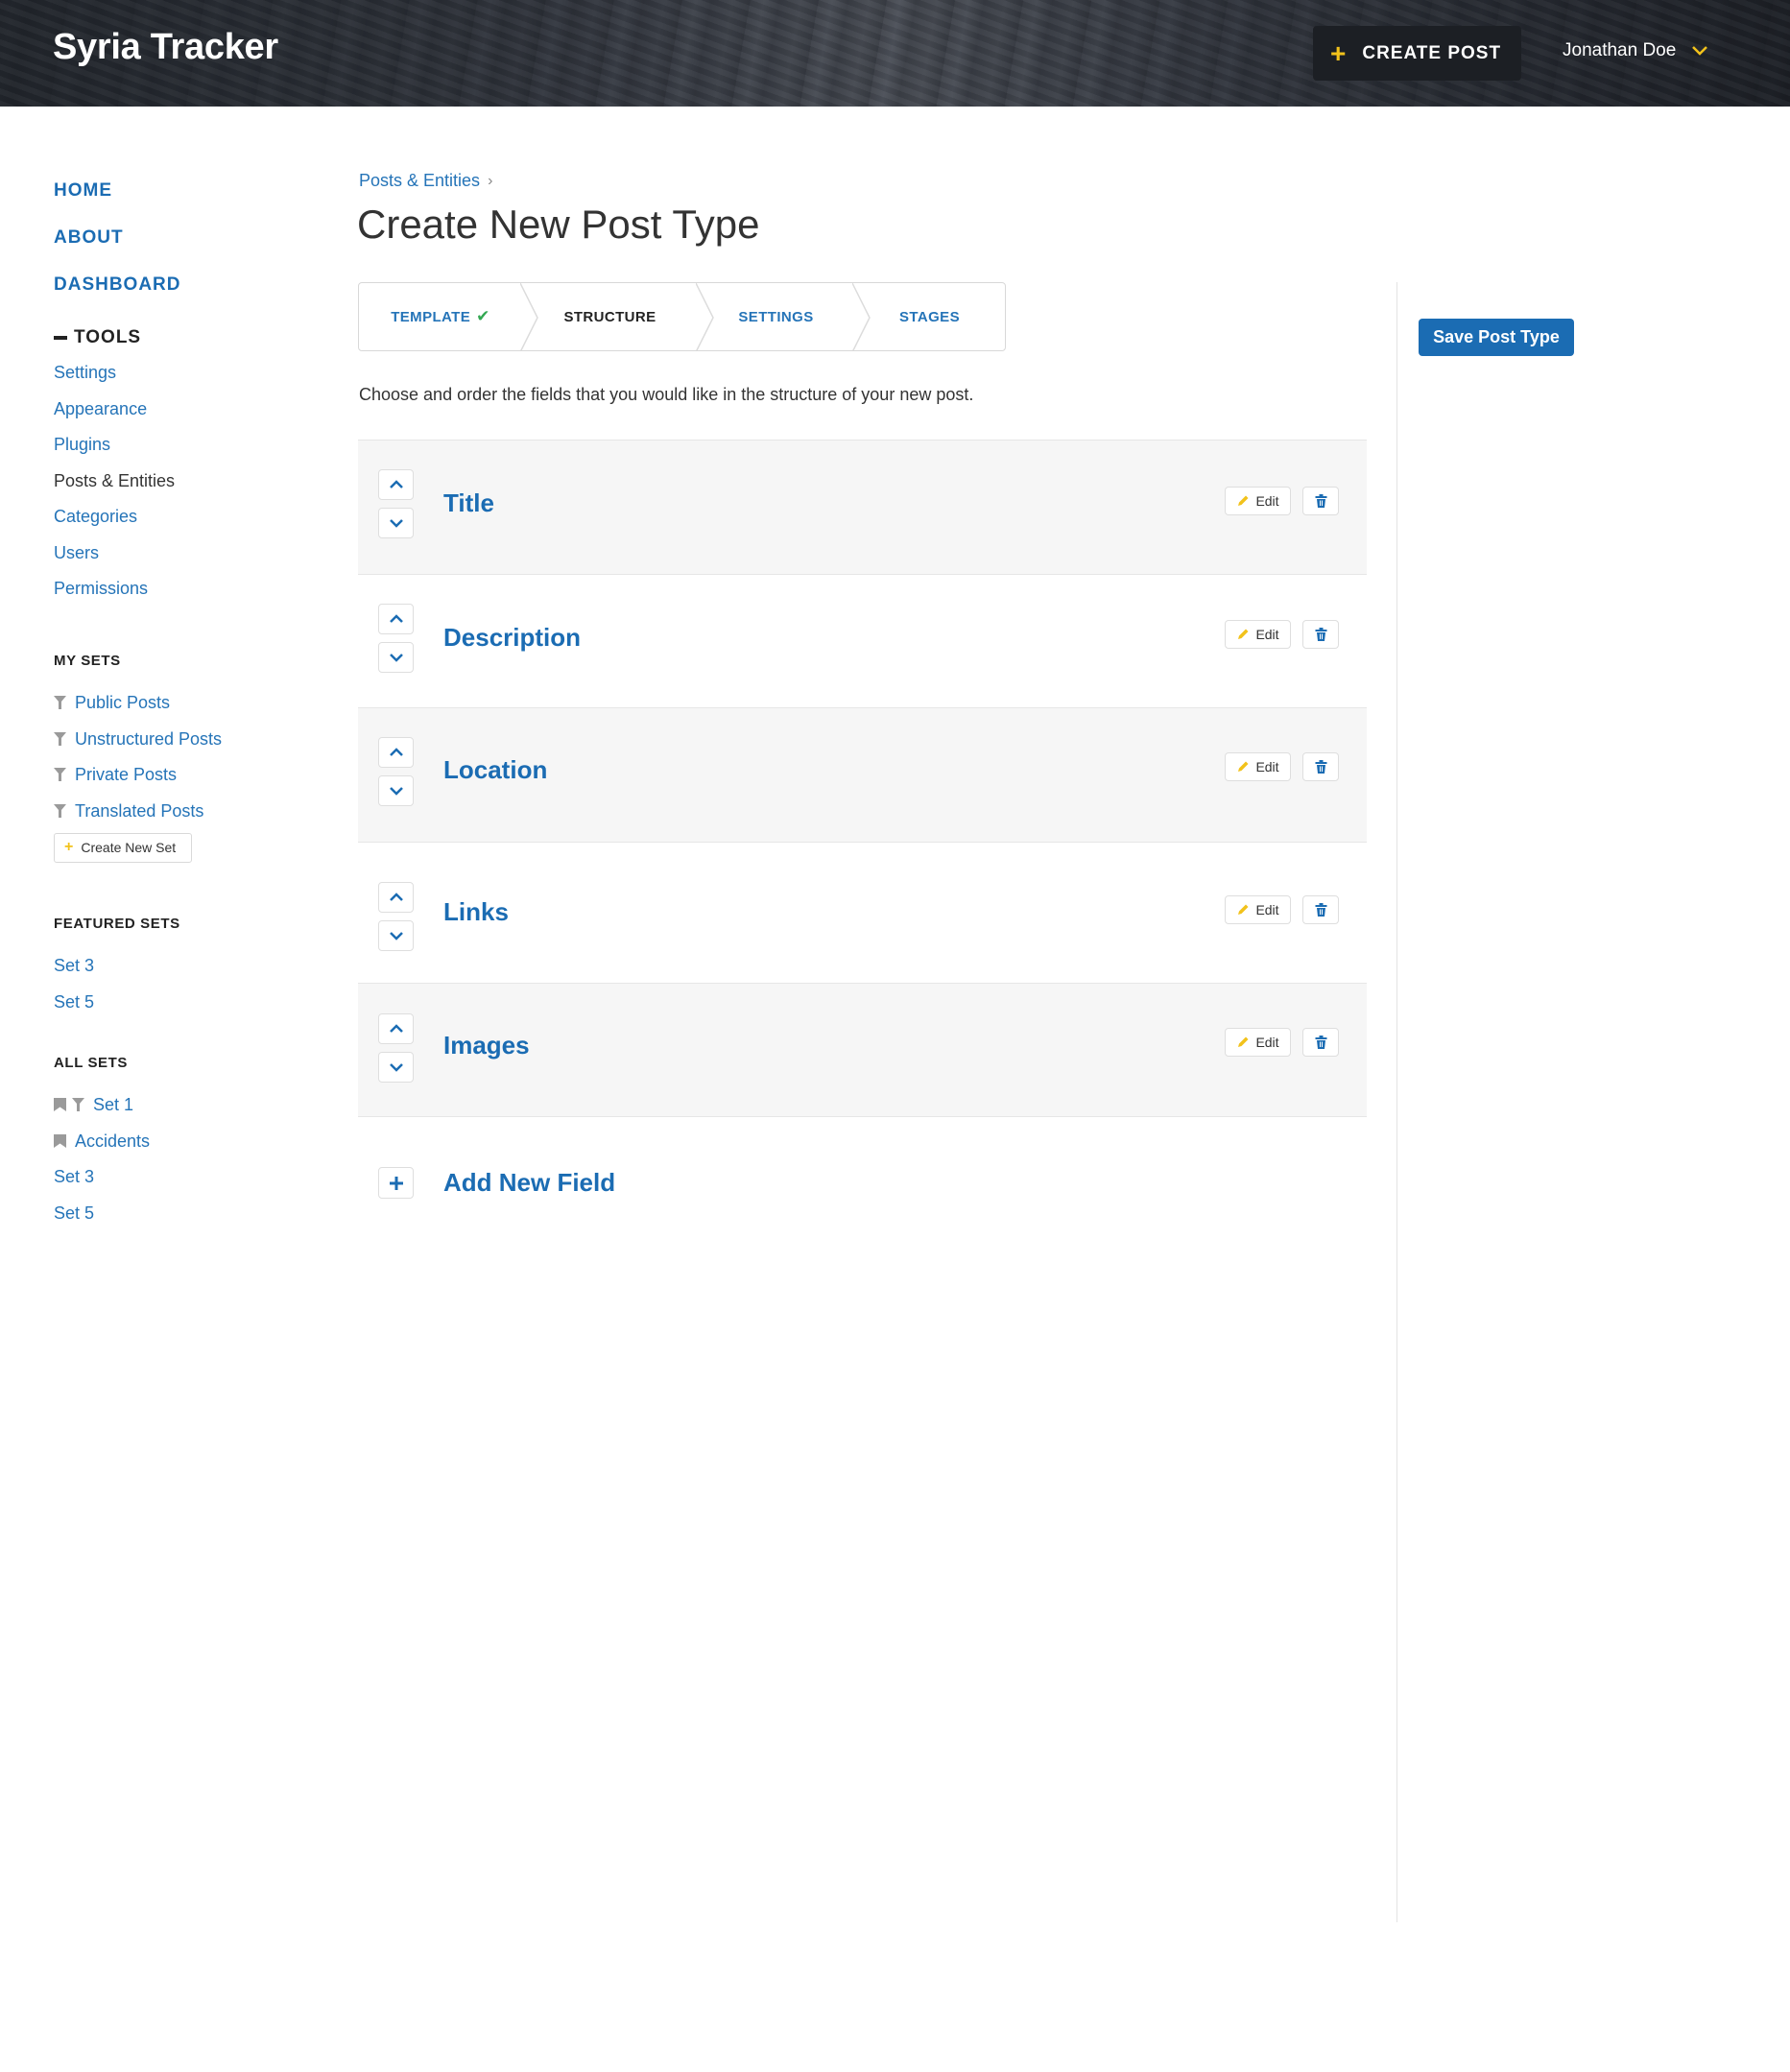  I want to click on step-template: TEMPLATE ✔, so click(440, 316).